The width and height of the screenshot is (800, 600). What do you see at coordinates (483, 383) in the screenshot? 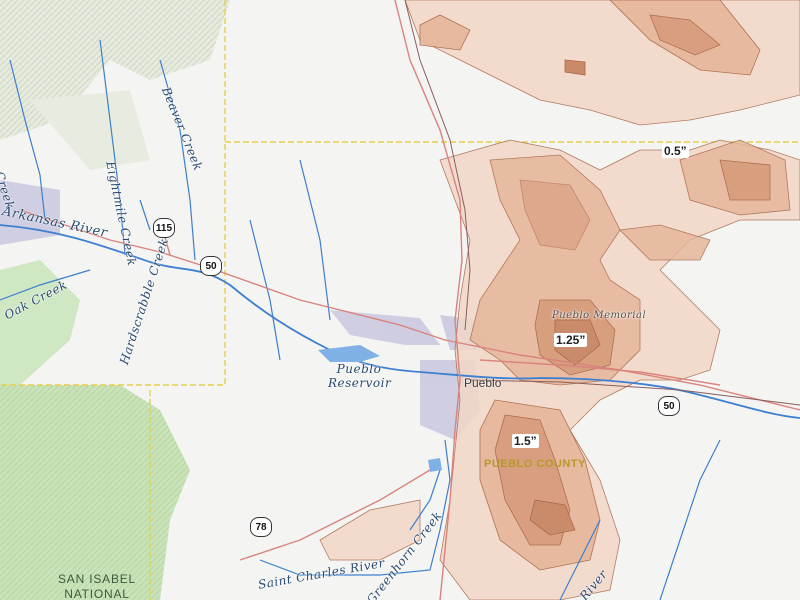
I see `label-pueblo: Pueblo` at bounding box center [483, 383].